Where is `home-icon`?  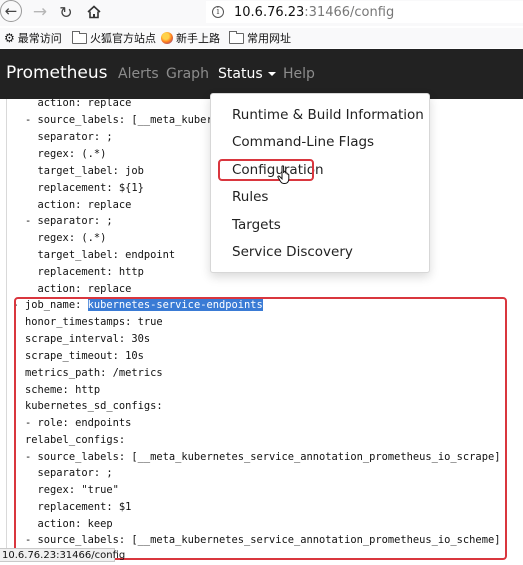 home-icon is located at coordinates (94, 12).